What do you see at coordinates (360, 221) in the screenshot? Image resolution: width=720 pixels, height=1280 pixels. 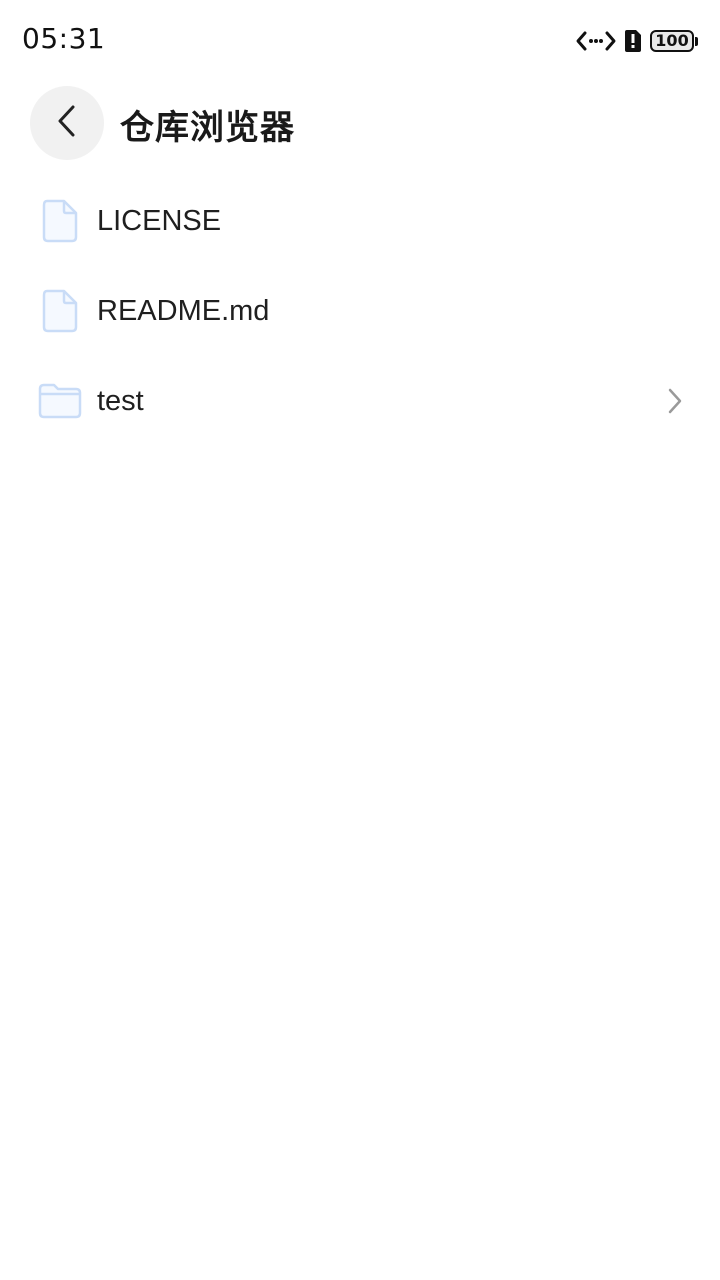 I see `list-item-license: LICENSE` at bounding box center [360, 221].